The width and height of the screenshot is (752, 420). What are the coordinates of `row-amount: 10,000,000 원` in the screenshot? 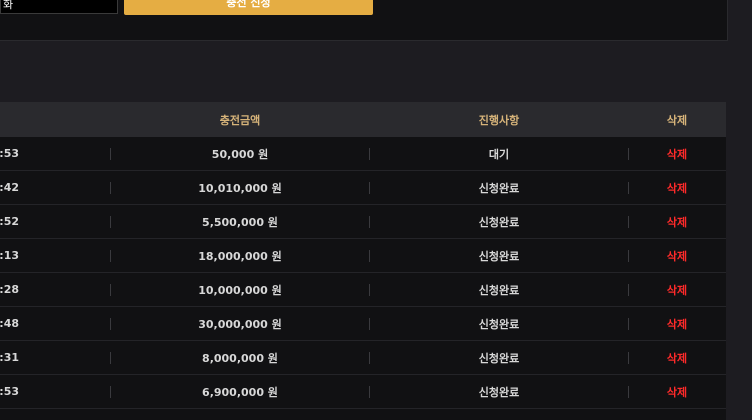 It's located at (240, 290).